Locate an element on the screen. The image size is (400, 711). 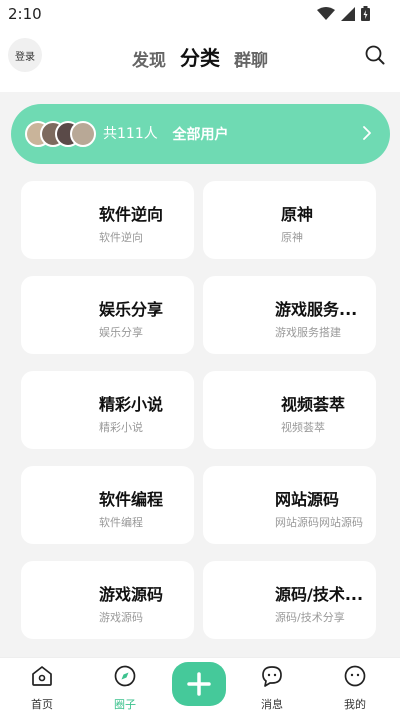
plus-icon is located at coordinates (199, 684).